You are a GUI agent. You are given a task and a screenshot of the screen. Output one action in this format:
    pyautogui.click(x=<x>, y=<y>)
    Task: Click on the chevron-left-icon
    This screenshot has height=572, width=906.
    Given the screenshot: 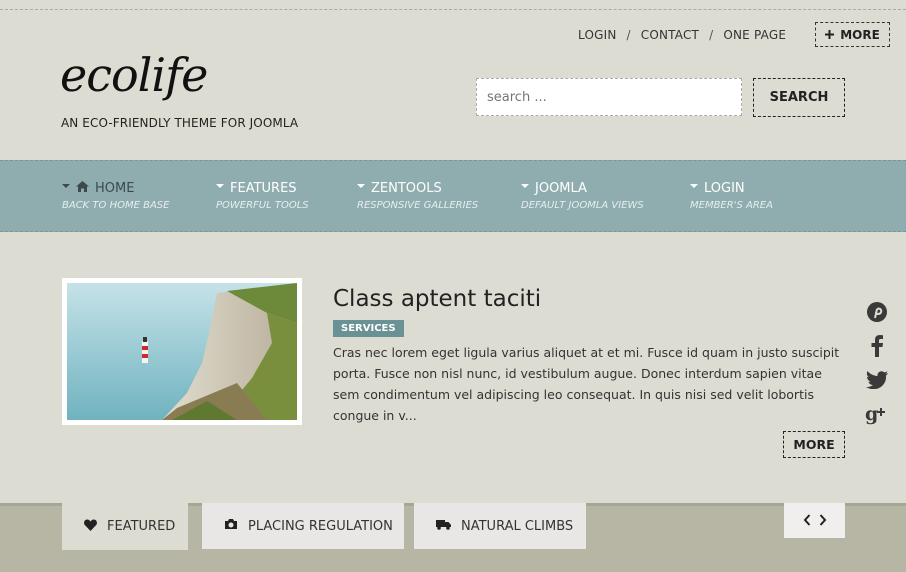 What is the action you would take?
    pyautogui.click(x=807, y=520)
    